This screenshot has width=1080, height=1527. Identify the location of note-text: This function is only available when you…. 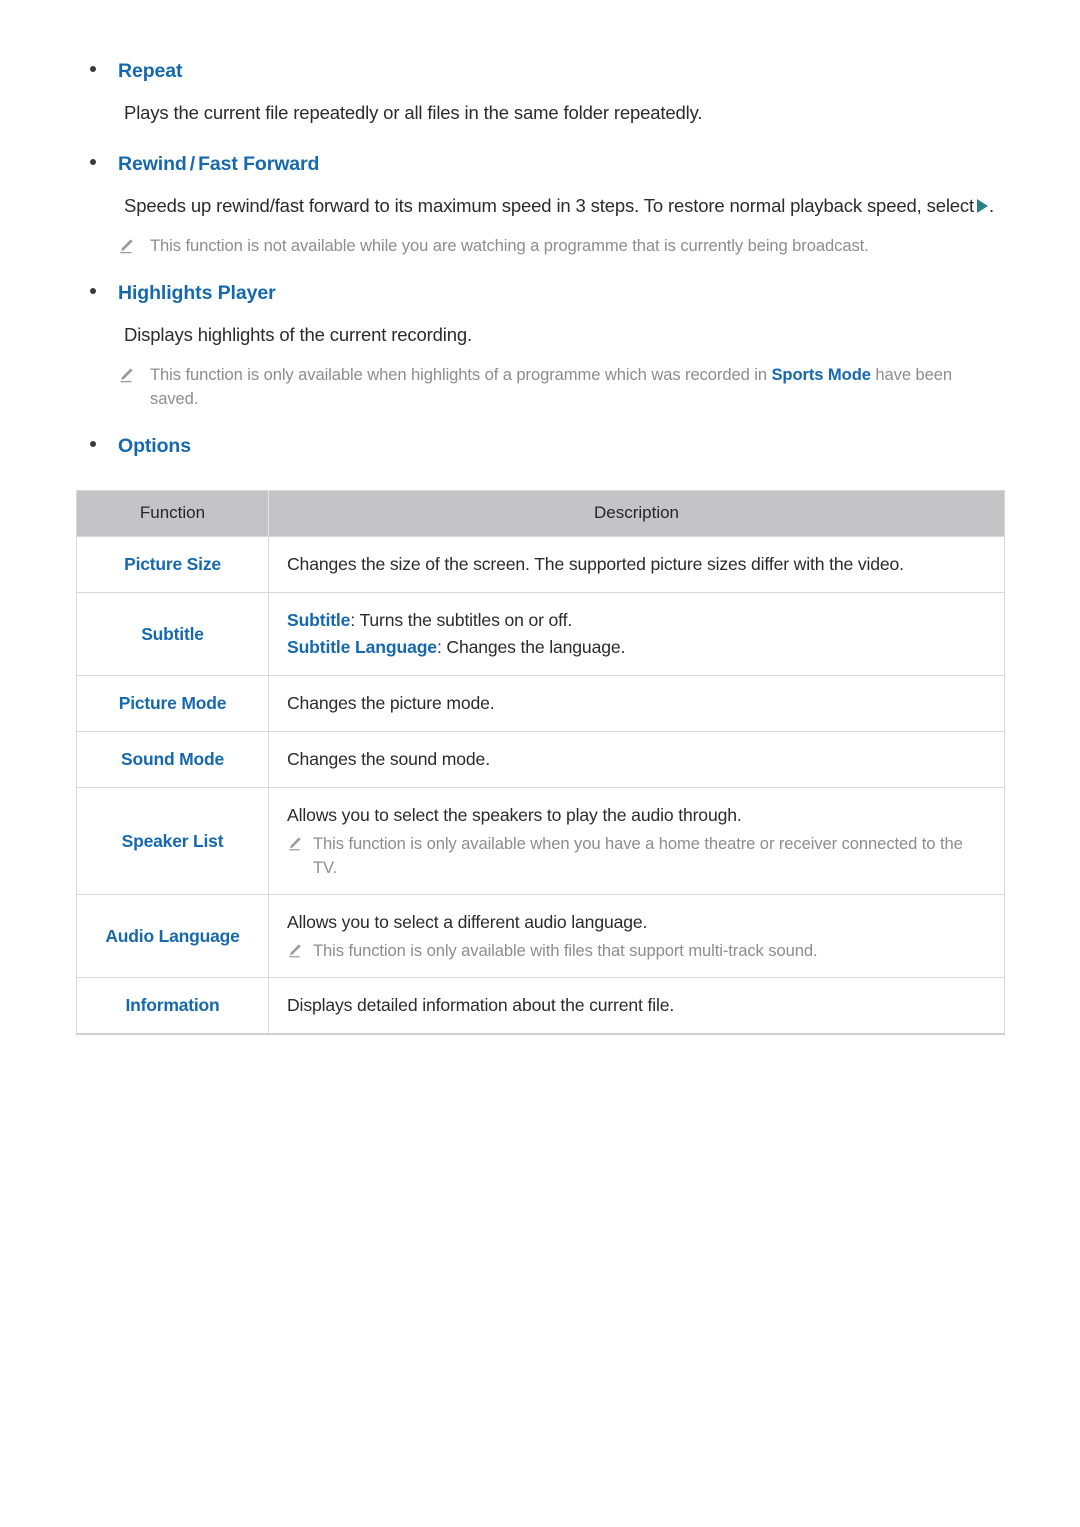
(638, 855).